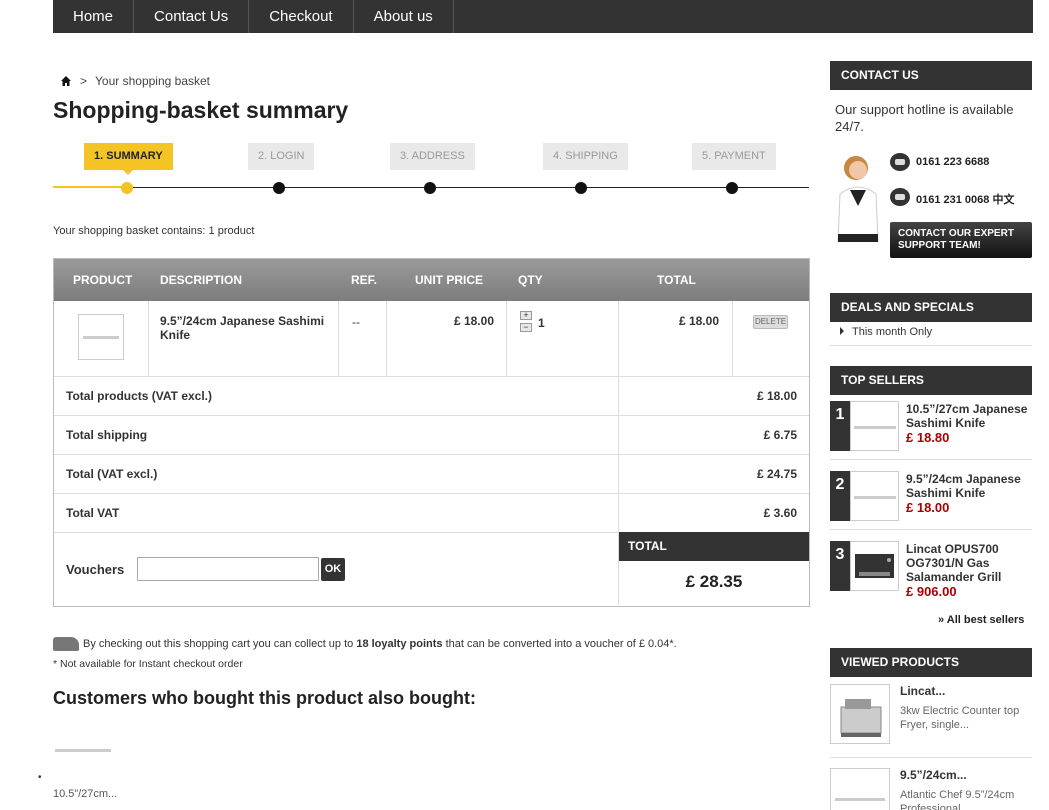 This screenshot has height=810, width=1049. Describe the element at coordinates (840, 566) in the screenshot. I see `rank-badge: 3` at that location.